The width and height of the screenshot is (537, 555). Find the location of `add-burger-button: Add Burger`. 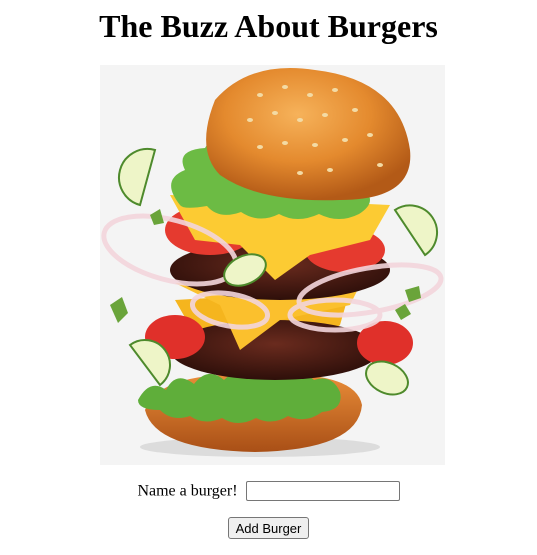

add-burger-button: Add Burger is located at coordinates (268, 528).